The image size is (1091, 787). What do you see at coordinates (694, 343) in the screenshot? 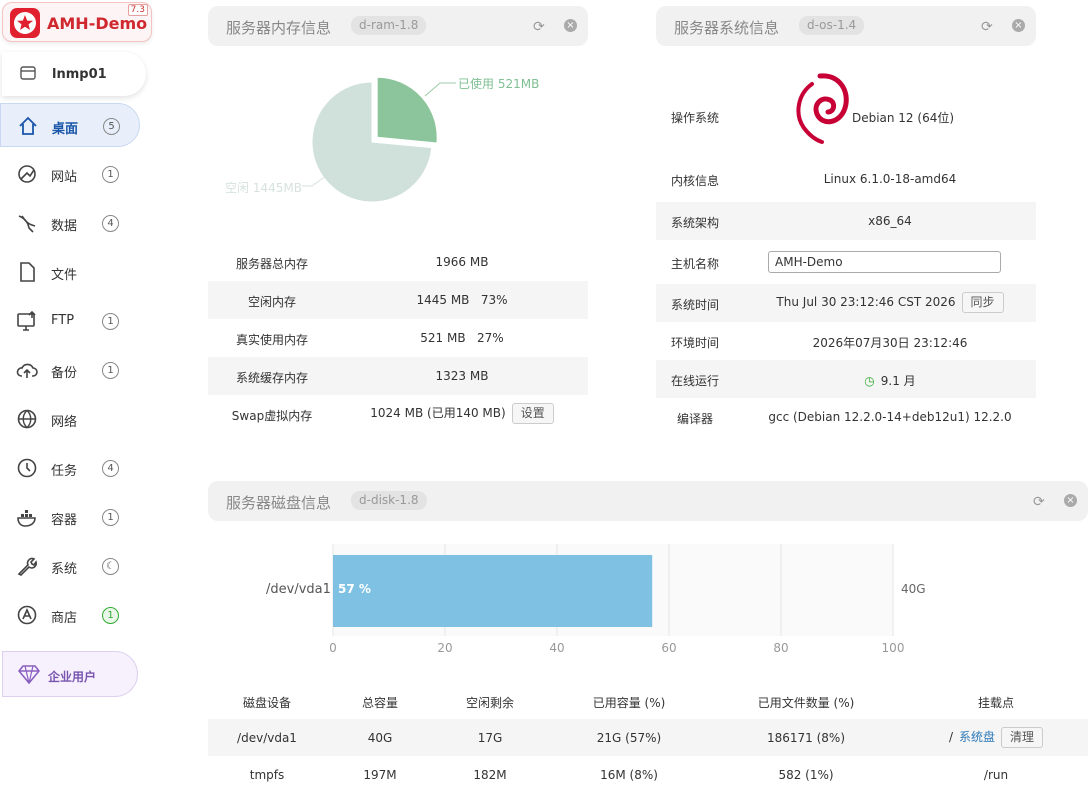
I see `os-row-label: 环境时间` at bounding box center [694, 343].